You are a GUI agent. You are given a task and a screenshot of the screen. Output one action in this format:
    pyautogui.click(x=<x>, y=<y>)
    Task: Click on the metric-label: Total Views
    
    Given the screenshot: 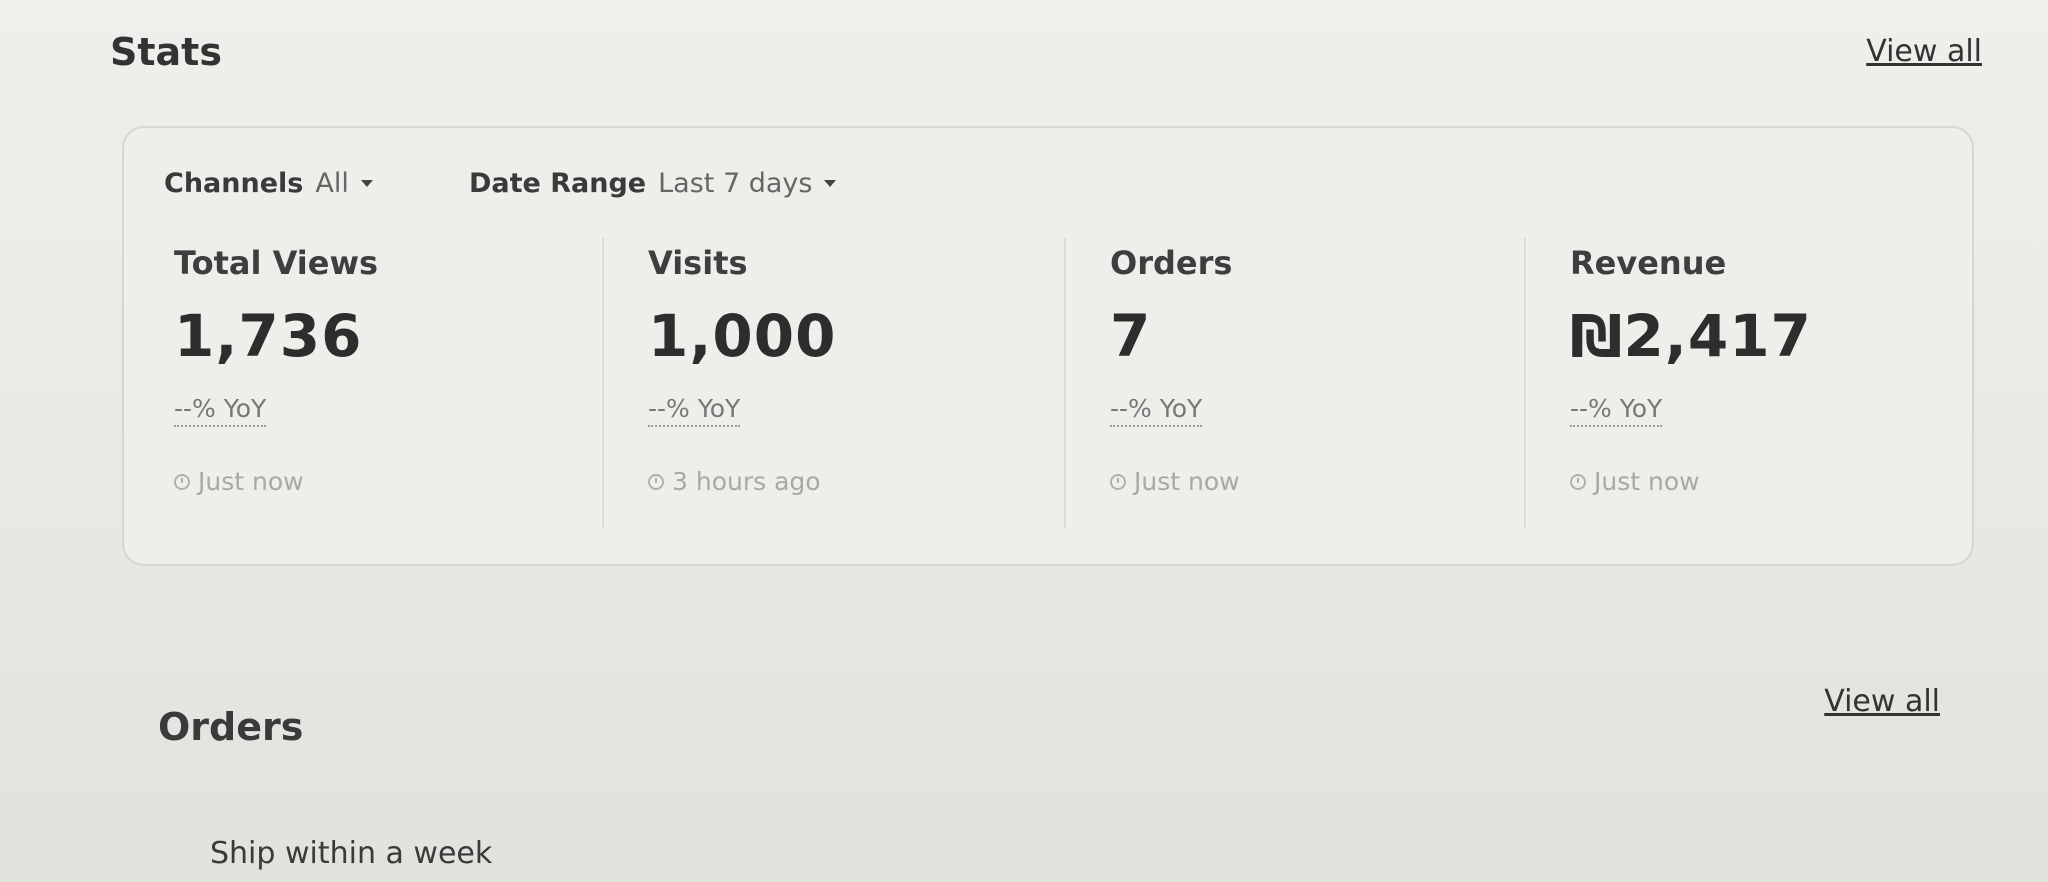 What is the action you would take?
    pyautogui.click(x=276, y=263)
    